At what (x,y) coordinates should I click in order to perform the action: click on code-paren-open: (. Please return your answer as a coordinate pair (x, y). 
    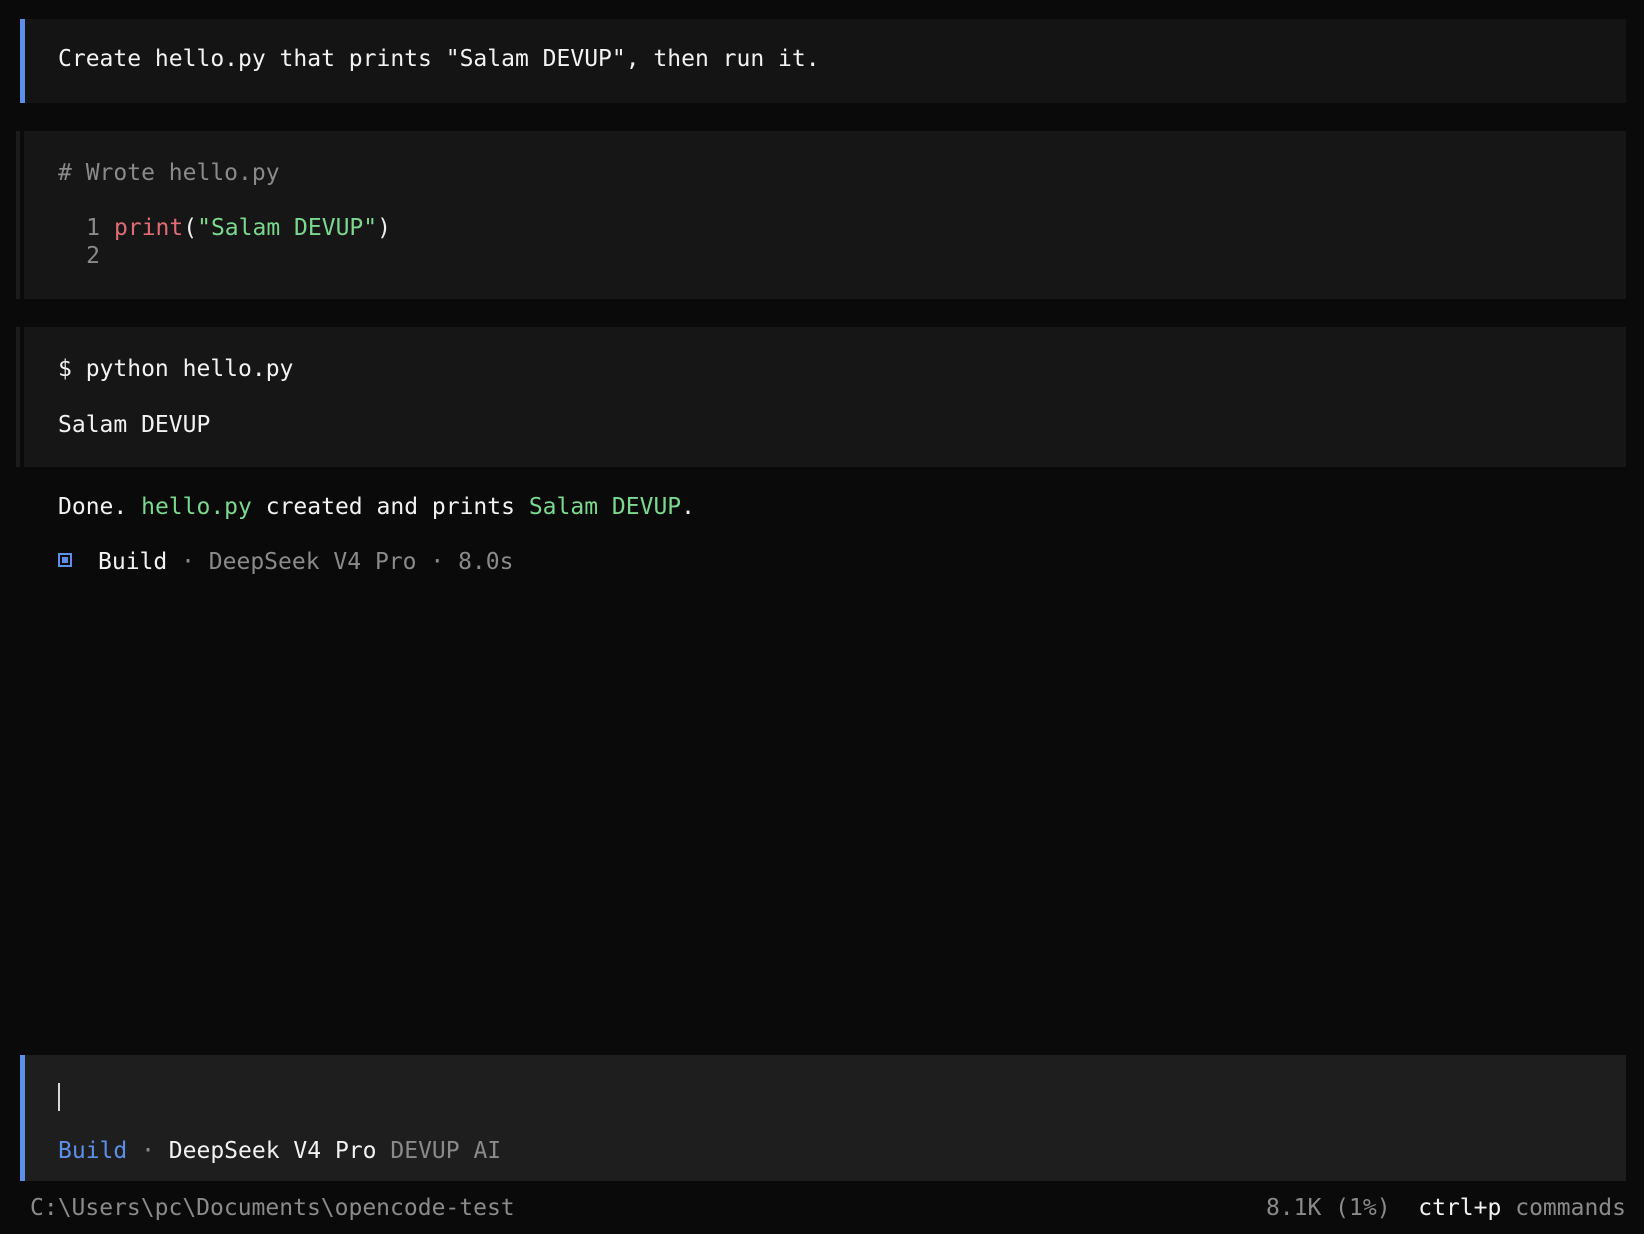
    Looking at the image, I should click on (190, 228).